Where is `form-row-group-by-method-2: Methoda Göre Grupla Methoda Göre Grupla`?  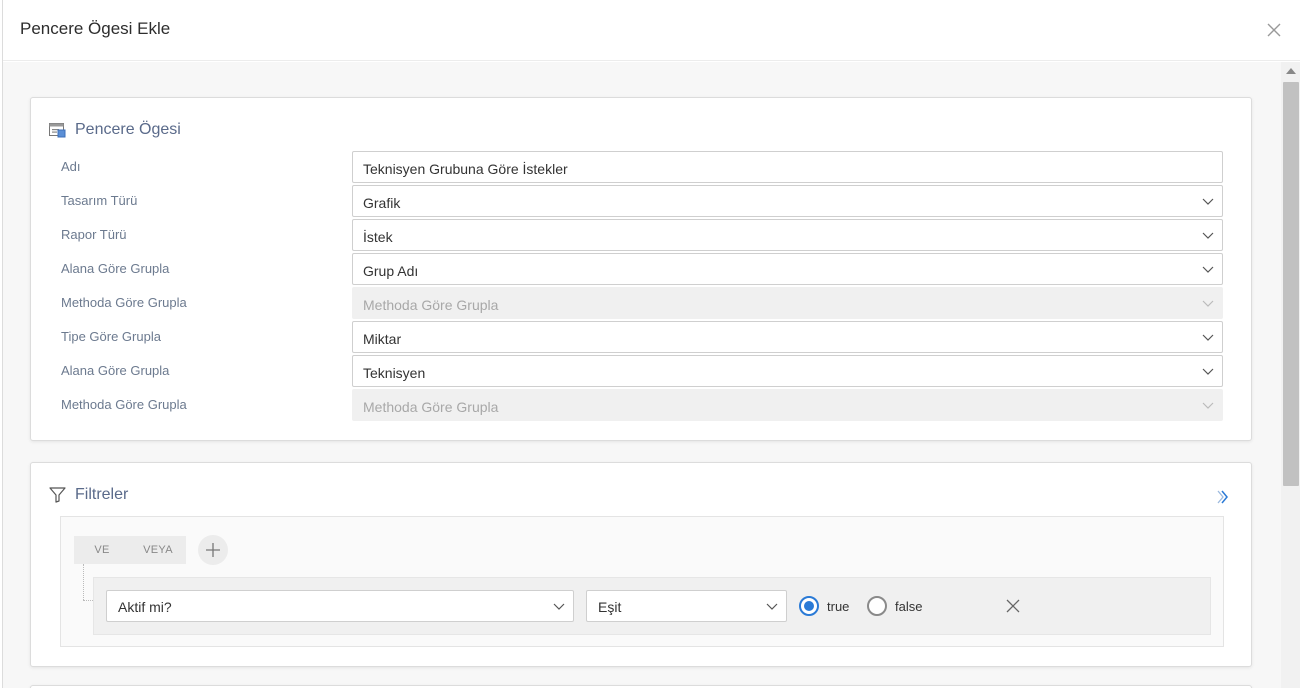 form-row-group-by-method-2: Methoda Göre Grupla Methoda Göre Grupla is located at coordinates (642, 405).